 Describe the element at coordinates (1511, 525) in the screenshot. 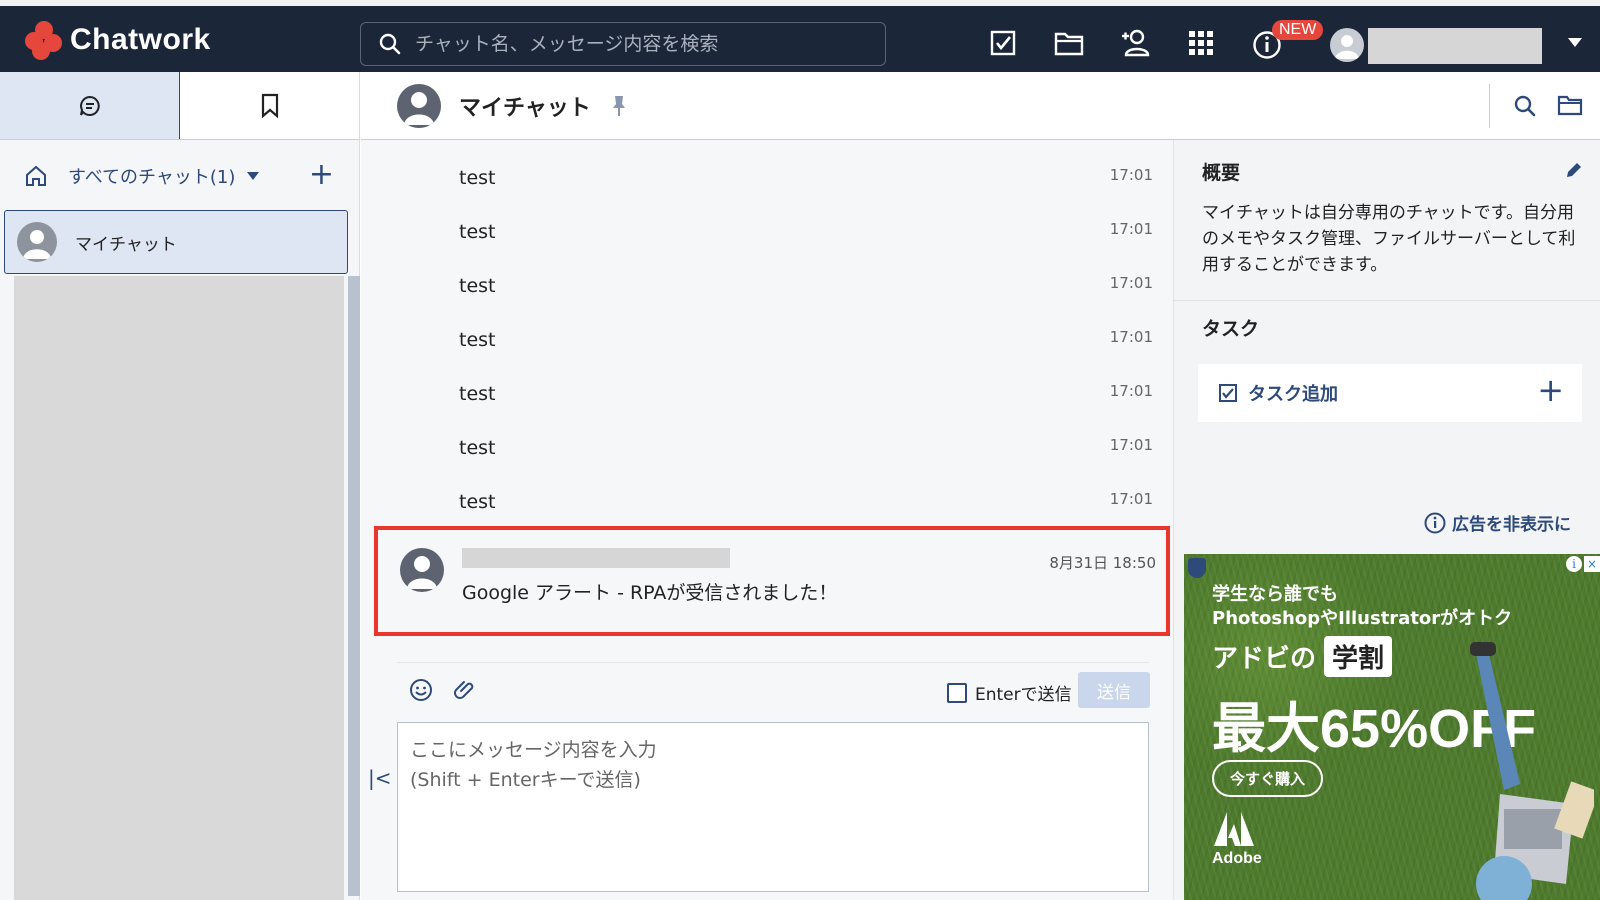

I see `hide-ads-label: 広告を非表示に` at that location.